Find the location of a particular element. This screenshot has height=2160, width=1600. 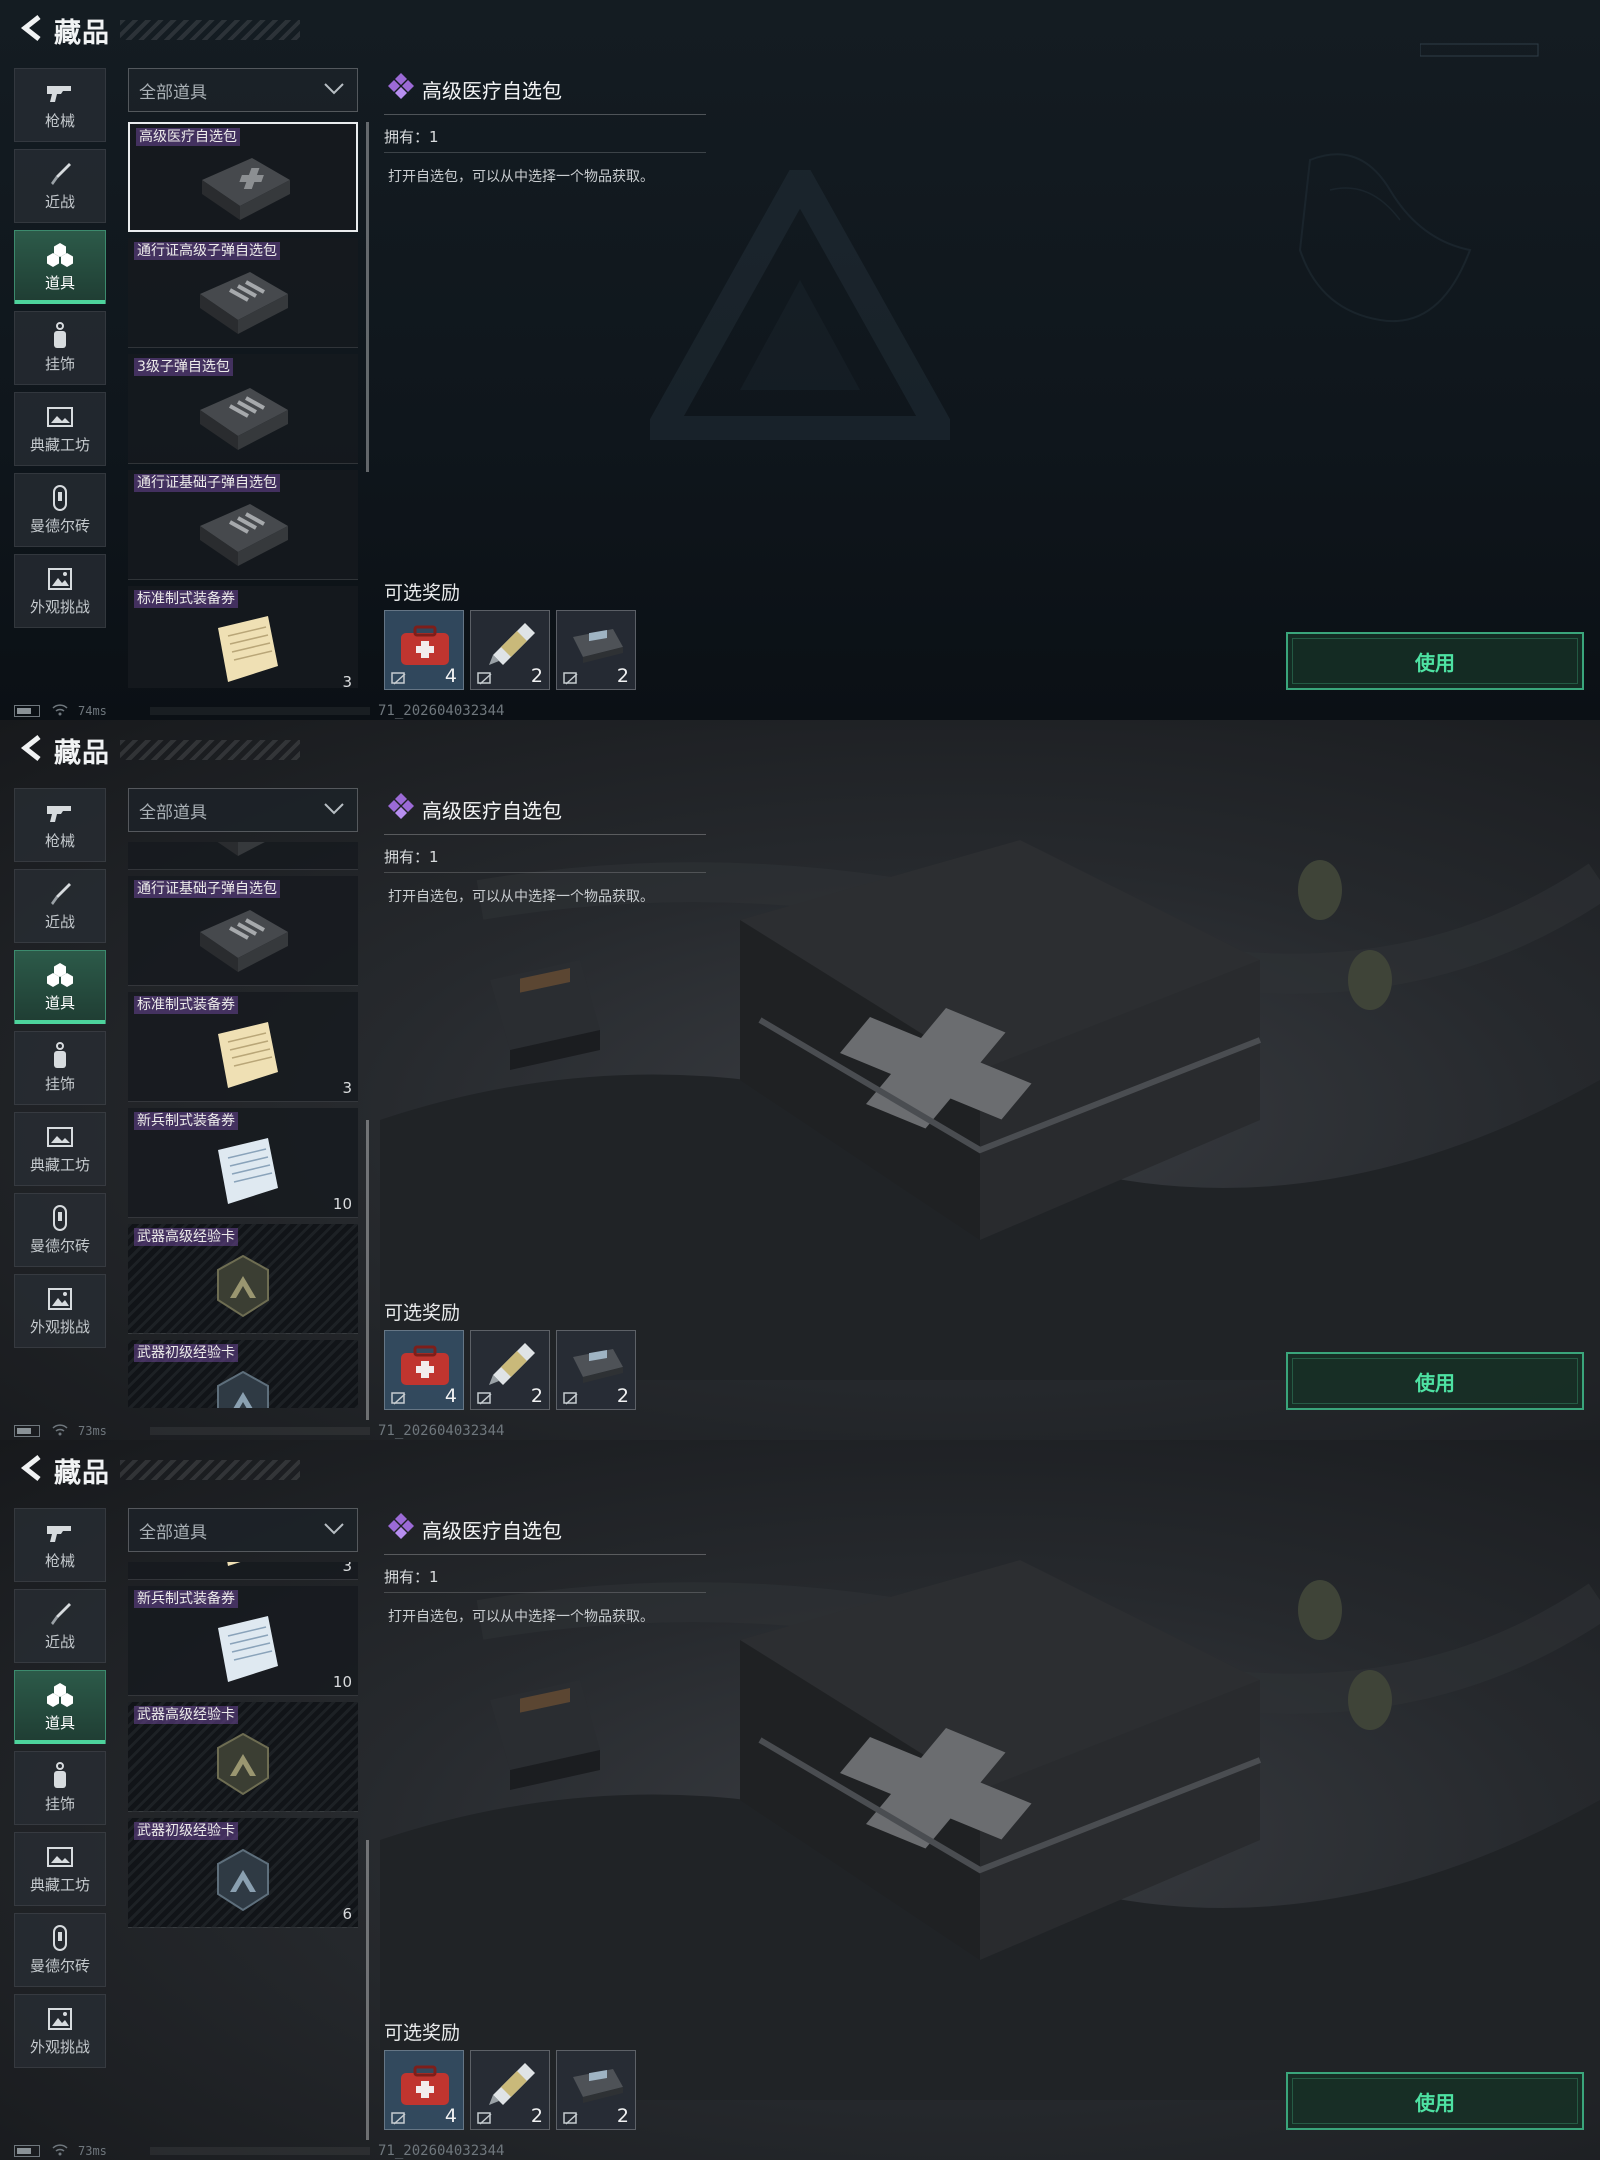

detail-header: 高级医疗自选包 is located at coordinates (474, 809).